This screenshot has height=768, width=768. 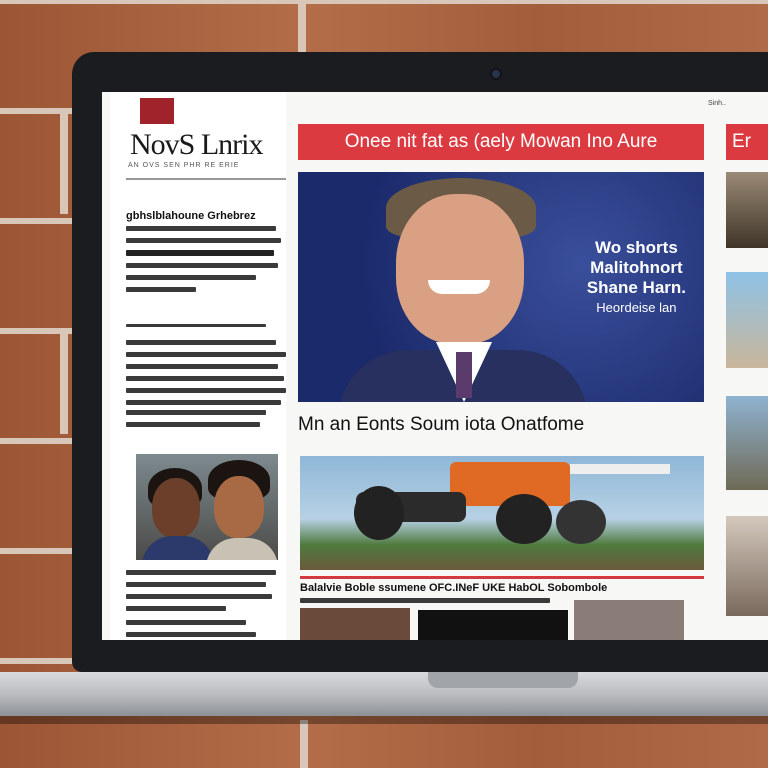 I want to click on portrait-face, so click(x=460, y=269).